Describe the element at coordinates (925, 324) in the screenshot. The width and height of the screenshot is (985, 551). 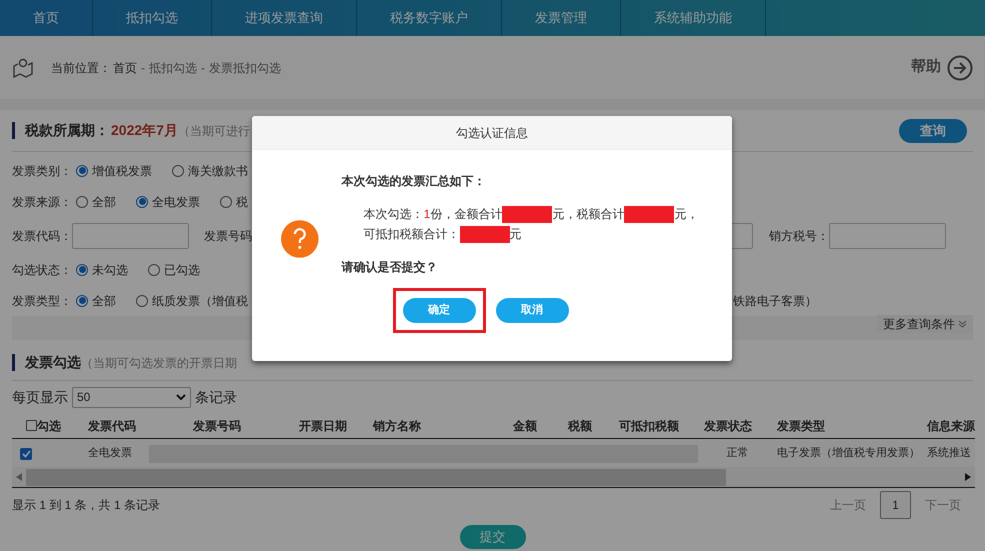
I see `more-conditions-button: 更多查询条件` at that location.